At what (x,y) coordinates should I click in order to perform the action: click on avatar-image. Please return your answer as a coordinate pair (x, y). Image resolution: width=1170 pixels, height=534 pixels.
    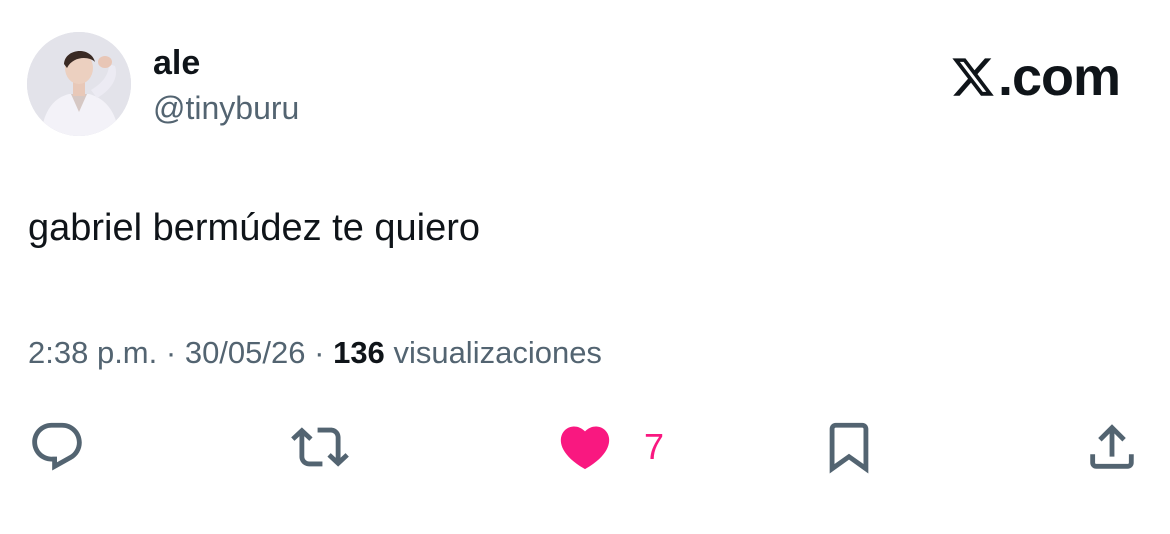
    Looking at the image, I should click on (79, 84).